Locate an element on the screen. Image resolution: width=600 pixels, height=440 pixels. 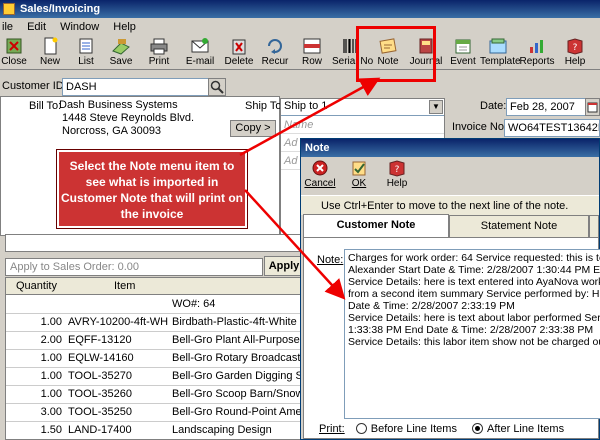
cell-desc: Bell-Gro Rotary Broadcast is located at coordinates (236, 358).